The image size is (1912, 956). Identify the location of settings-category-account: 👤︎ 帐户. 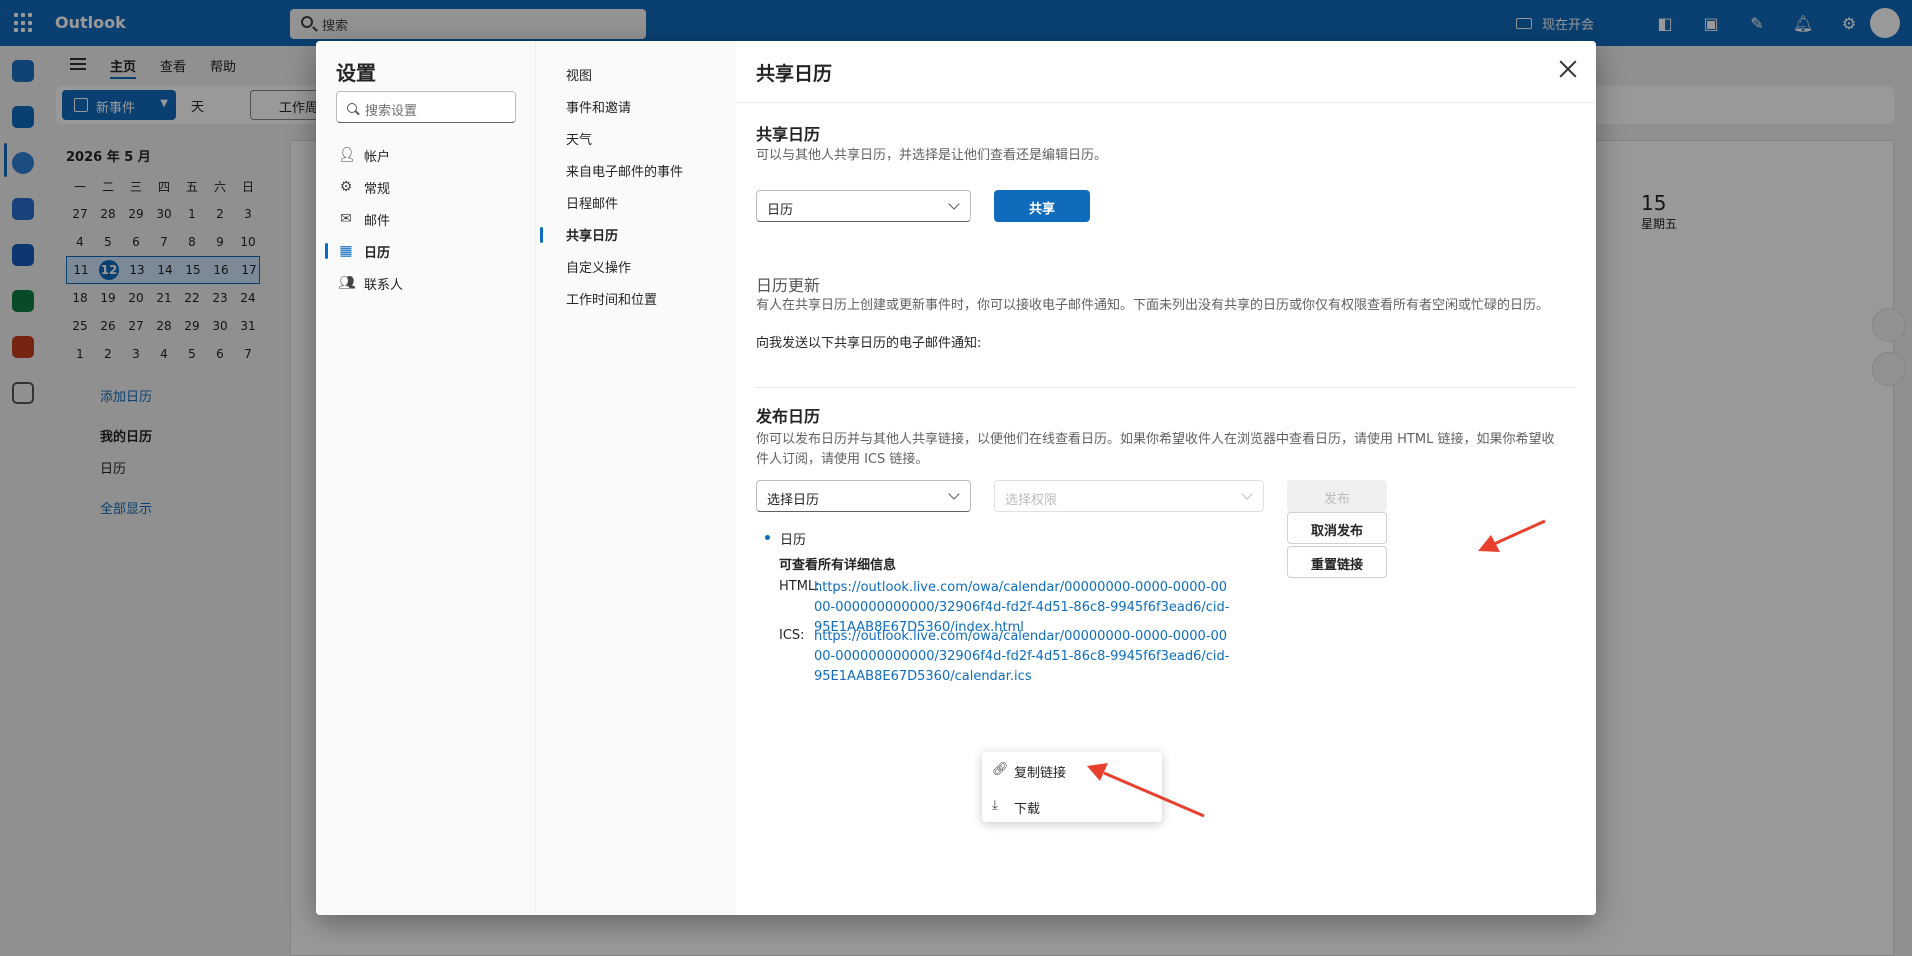
(431, 155).